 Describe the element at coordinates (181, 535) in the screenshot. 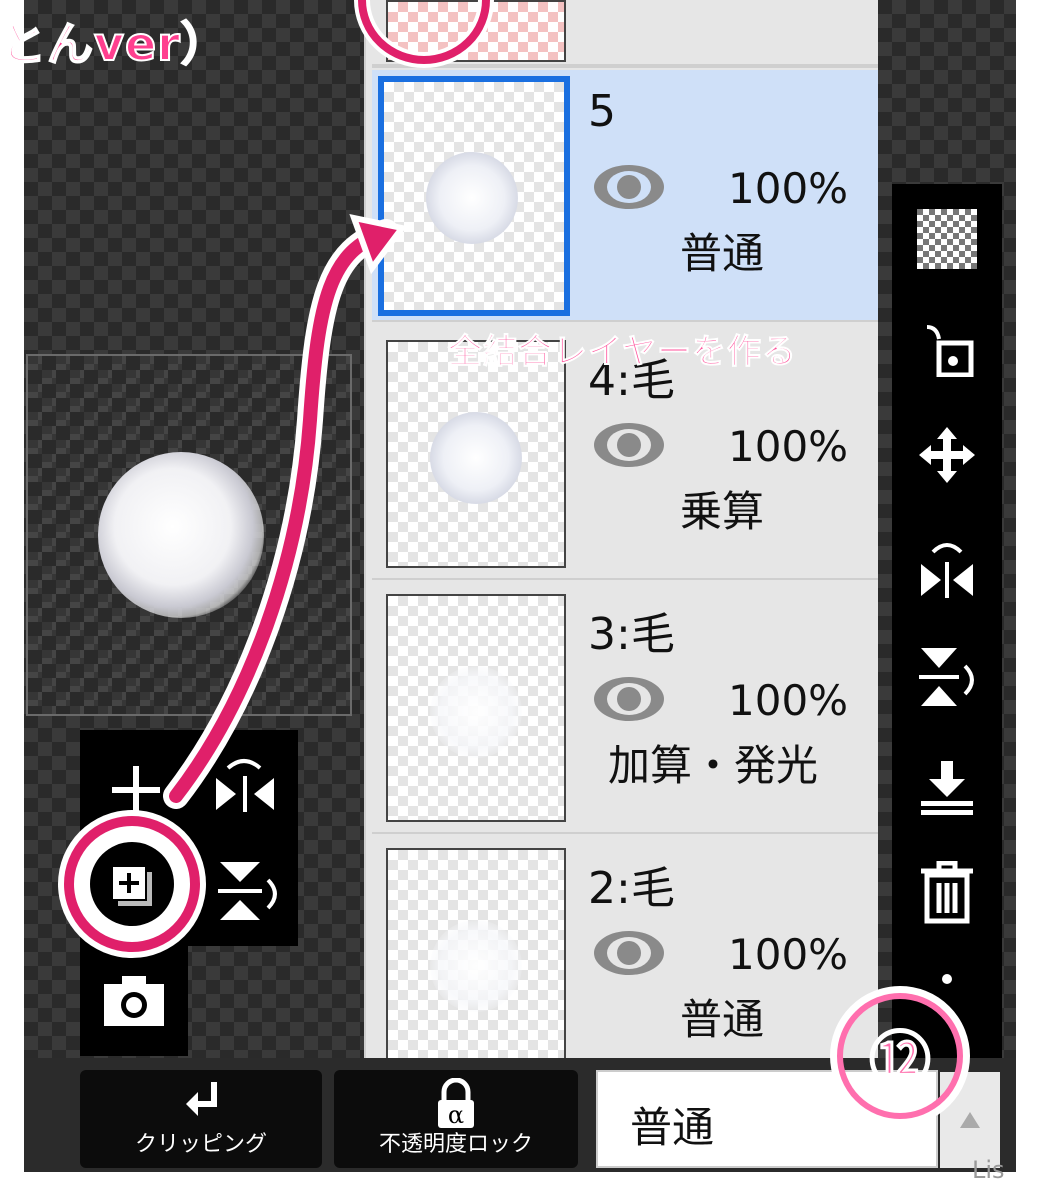

I see `fluff-ball-image` at that location.